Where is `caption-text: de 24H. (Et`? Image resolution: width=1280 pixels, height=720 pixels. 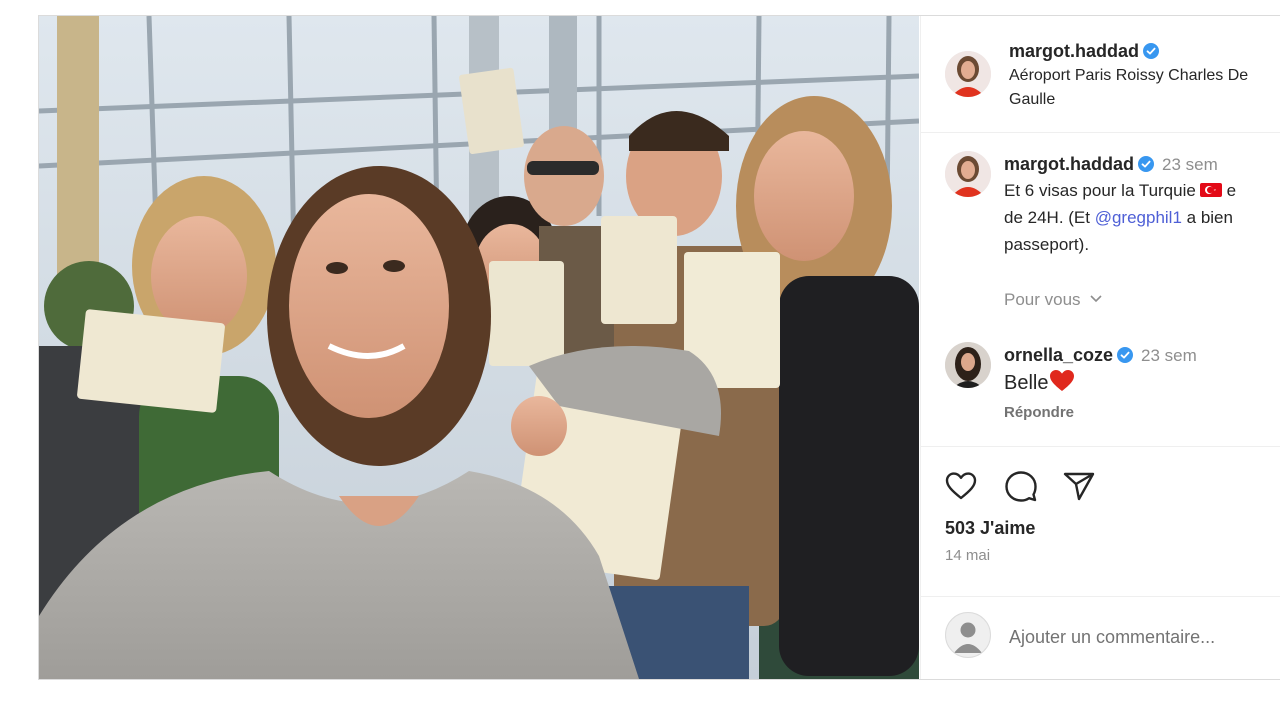 caption-text: de 24H. (Et is located at coordinates (1049, 217).